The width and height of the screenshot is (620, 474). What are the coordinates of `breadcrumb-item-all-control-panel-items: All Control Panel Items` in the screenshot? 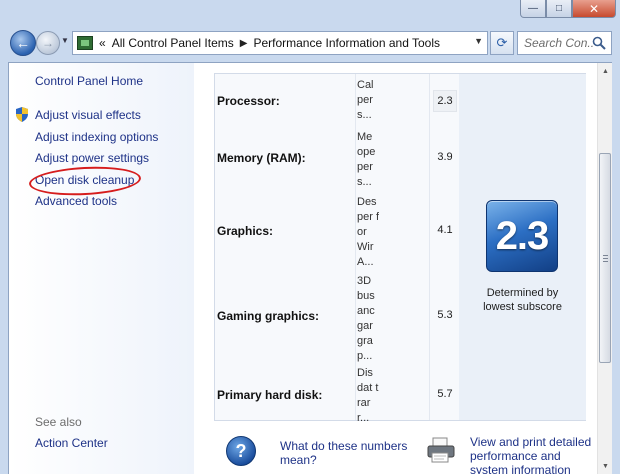 It's located at (173, 43).